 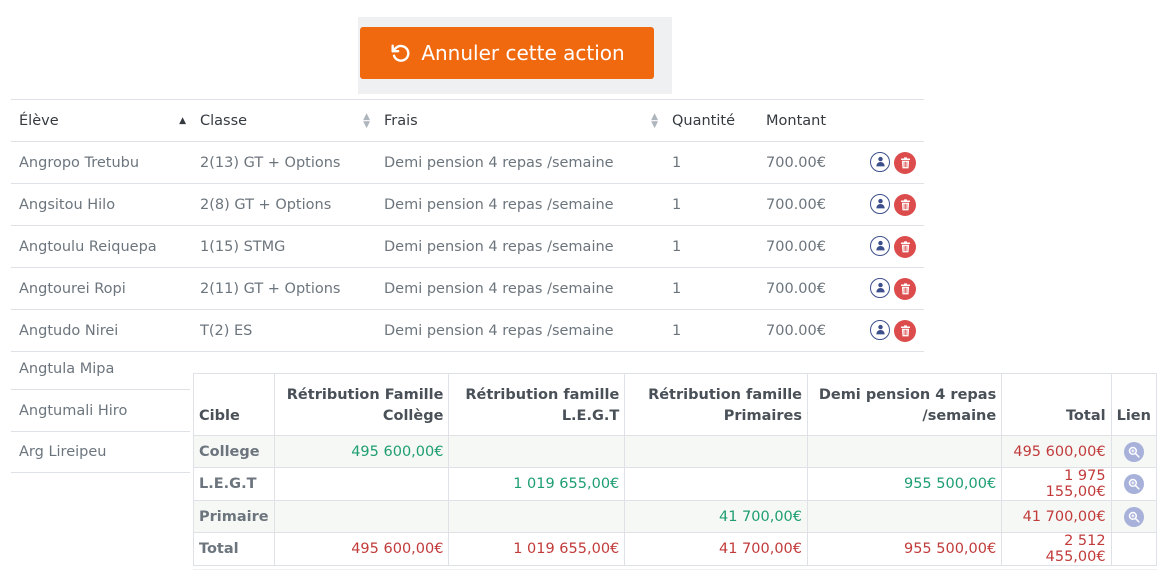 What do you see at coordinates (1056, 451) in the screenshot?
I see `cell-total: 495 600,00€` at bounding box center [1056, 451].